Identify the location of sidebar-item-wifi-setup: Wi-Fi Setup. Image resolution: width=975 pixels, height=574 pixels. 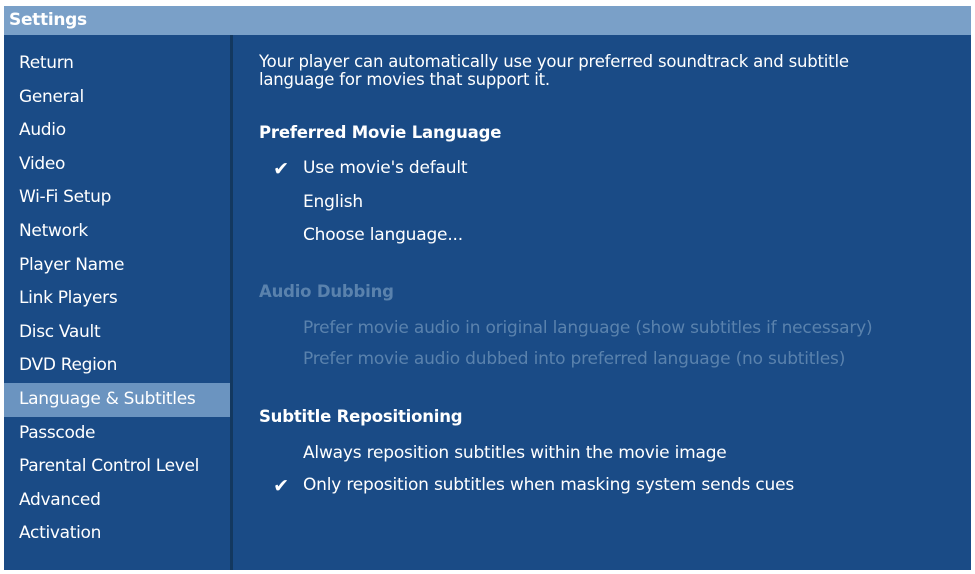
(117, 198).